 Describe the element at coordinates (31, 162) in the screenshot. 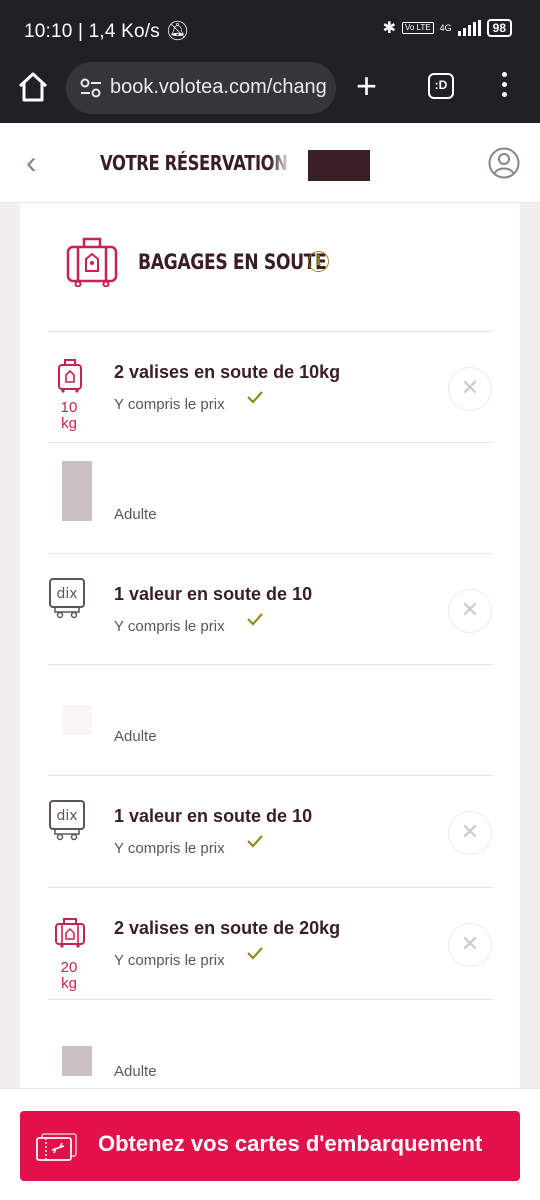

I see `back-chevron-icon: ‹` at that location.